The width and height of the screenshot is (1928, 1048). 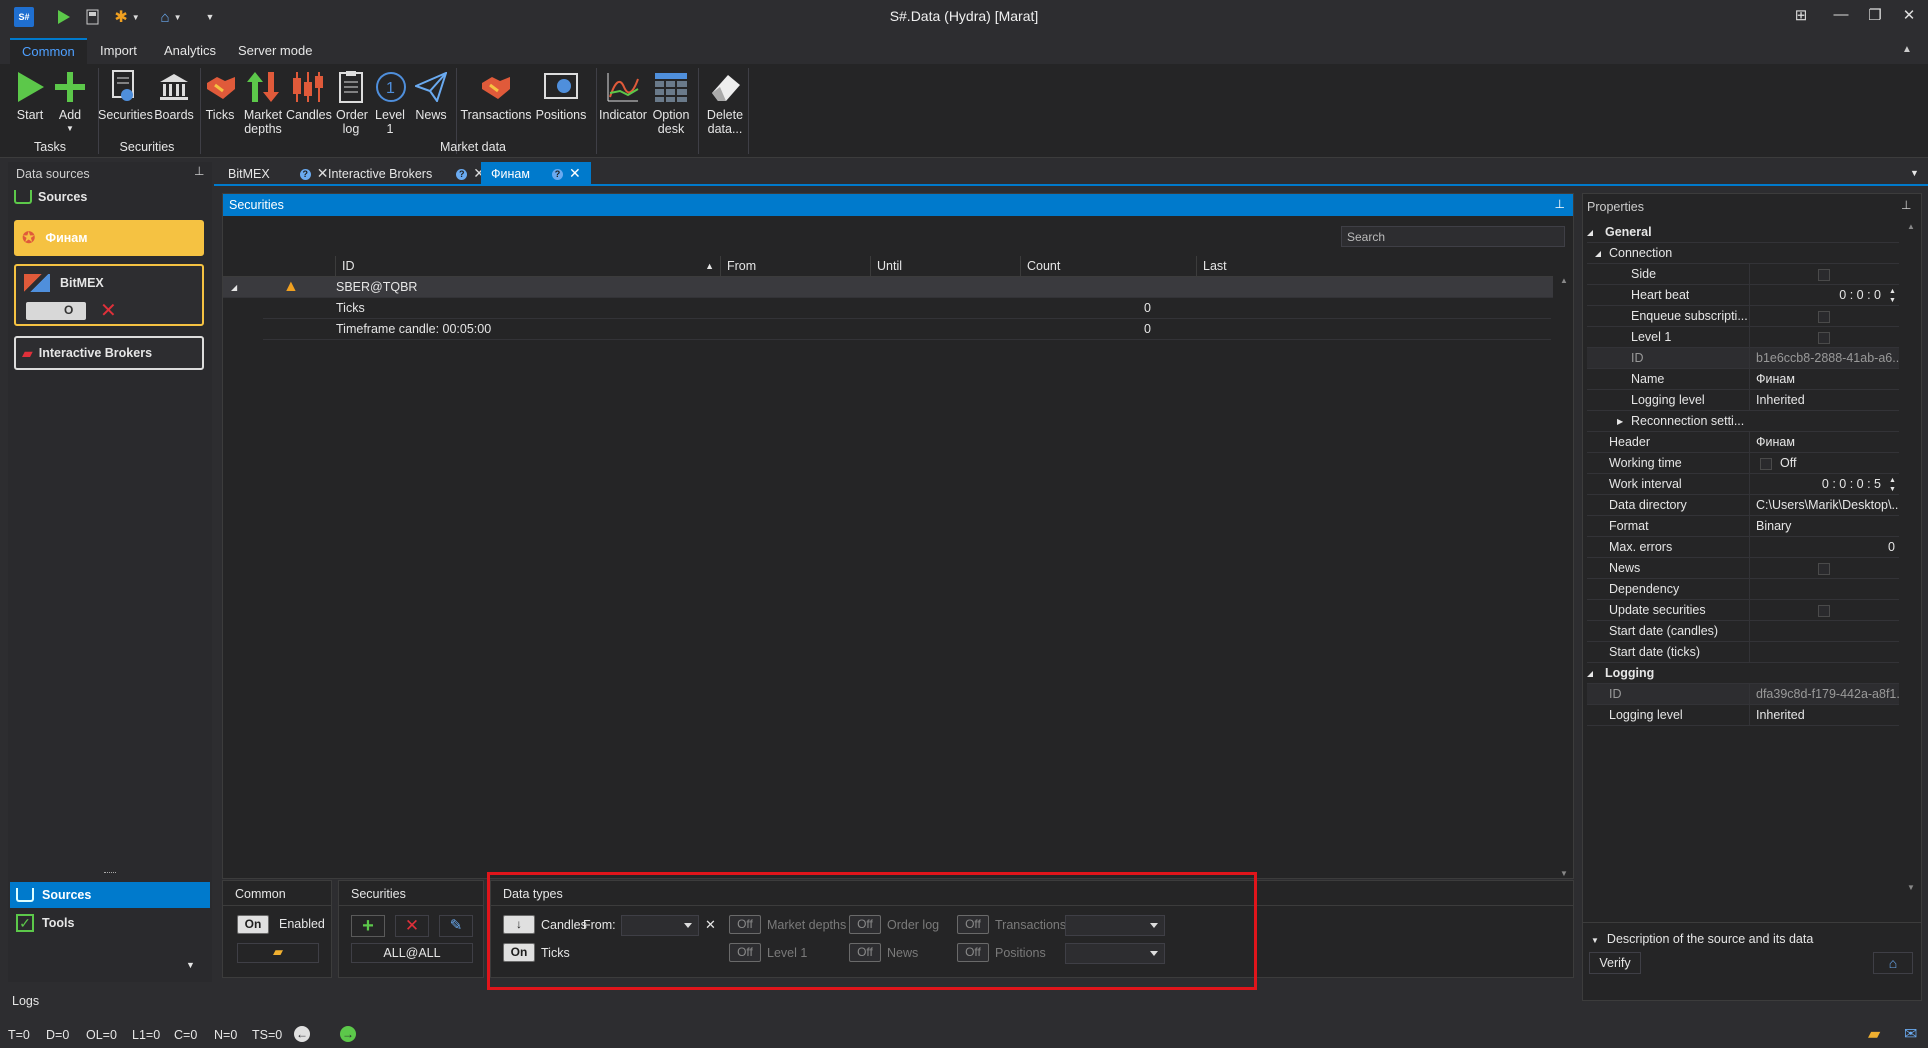 What do you see at coordinates (1564, 577) in the screenshot?
I see `vertical-scrollbar: ▲ ▼` at bounding box center [1564, 577].